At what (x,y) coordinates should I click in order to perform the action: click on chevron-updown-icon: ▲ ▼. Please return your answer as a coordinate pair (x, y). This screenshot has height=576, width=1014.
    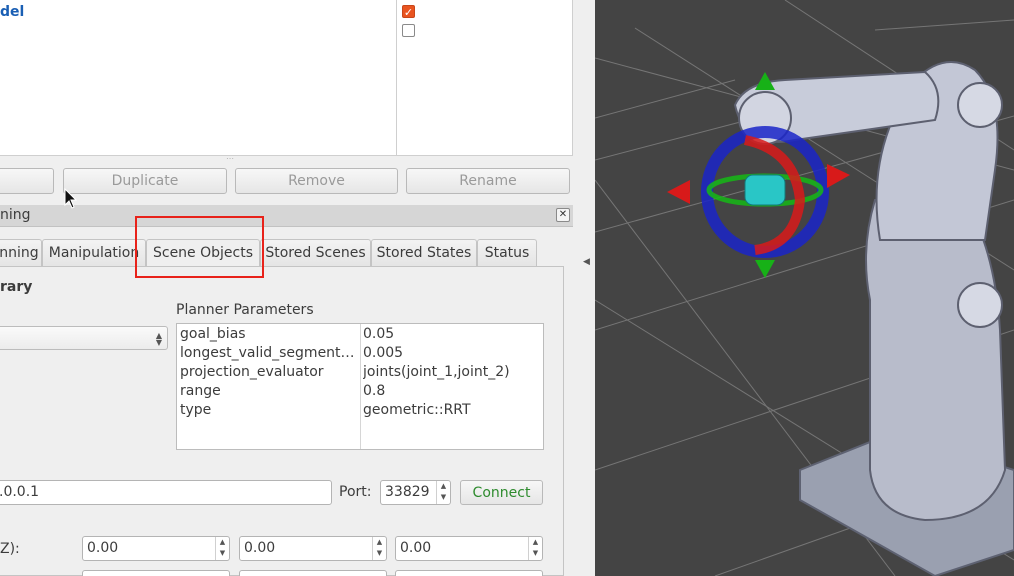
    Looking at the image, I should click on (159, 339).